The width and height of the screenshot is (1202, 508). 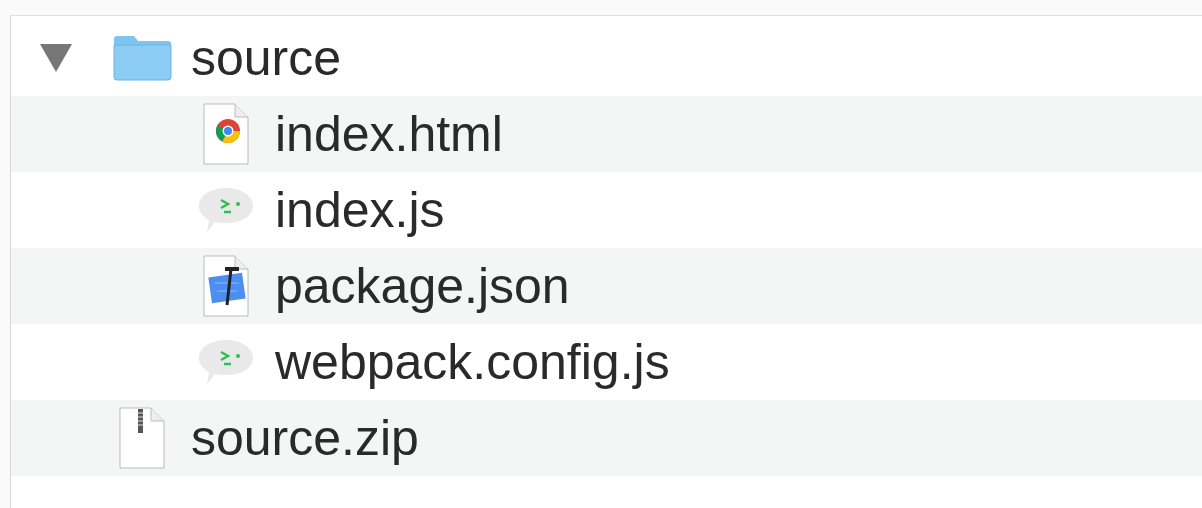 I want to click on file-row: index.js, so click(x=606, y=210).